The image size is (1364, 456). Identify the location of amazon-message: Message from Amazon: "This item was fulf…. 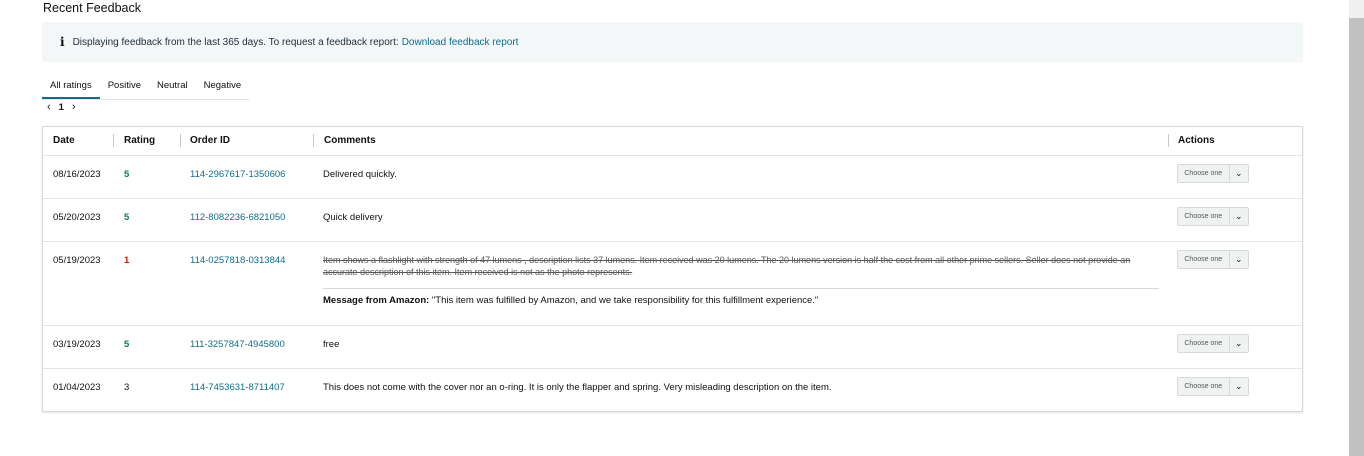
(570, 300).